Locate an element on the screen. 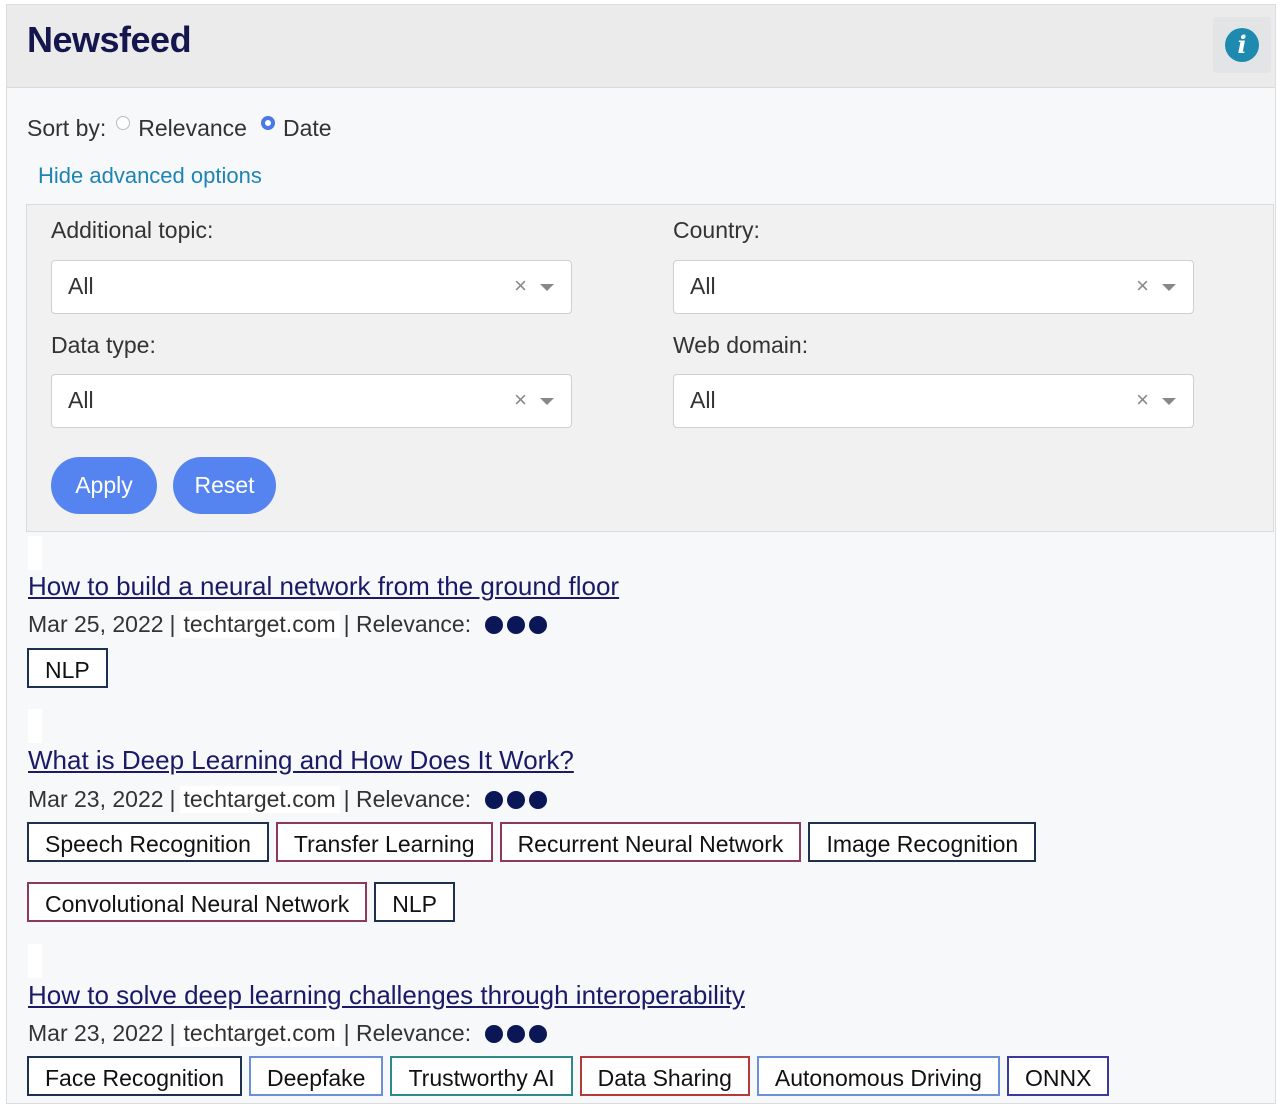 The height and width of the screenshot is (1108, 1284). tag: Autonomous Driving is located at coordinates (878, 1076).